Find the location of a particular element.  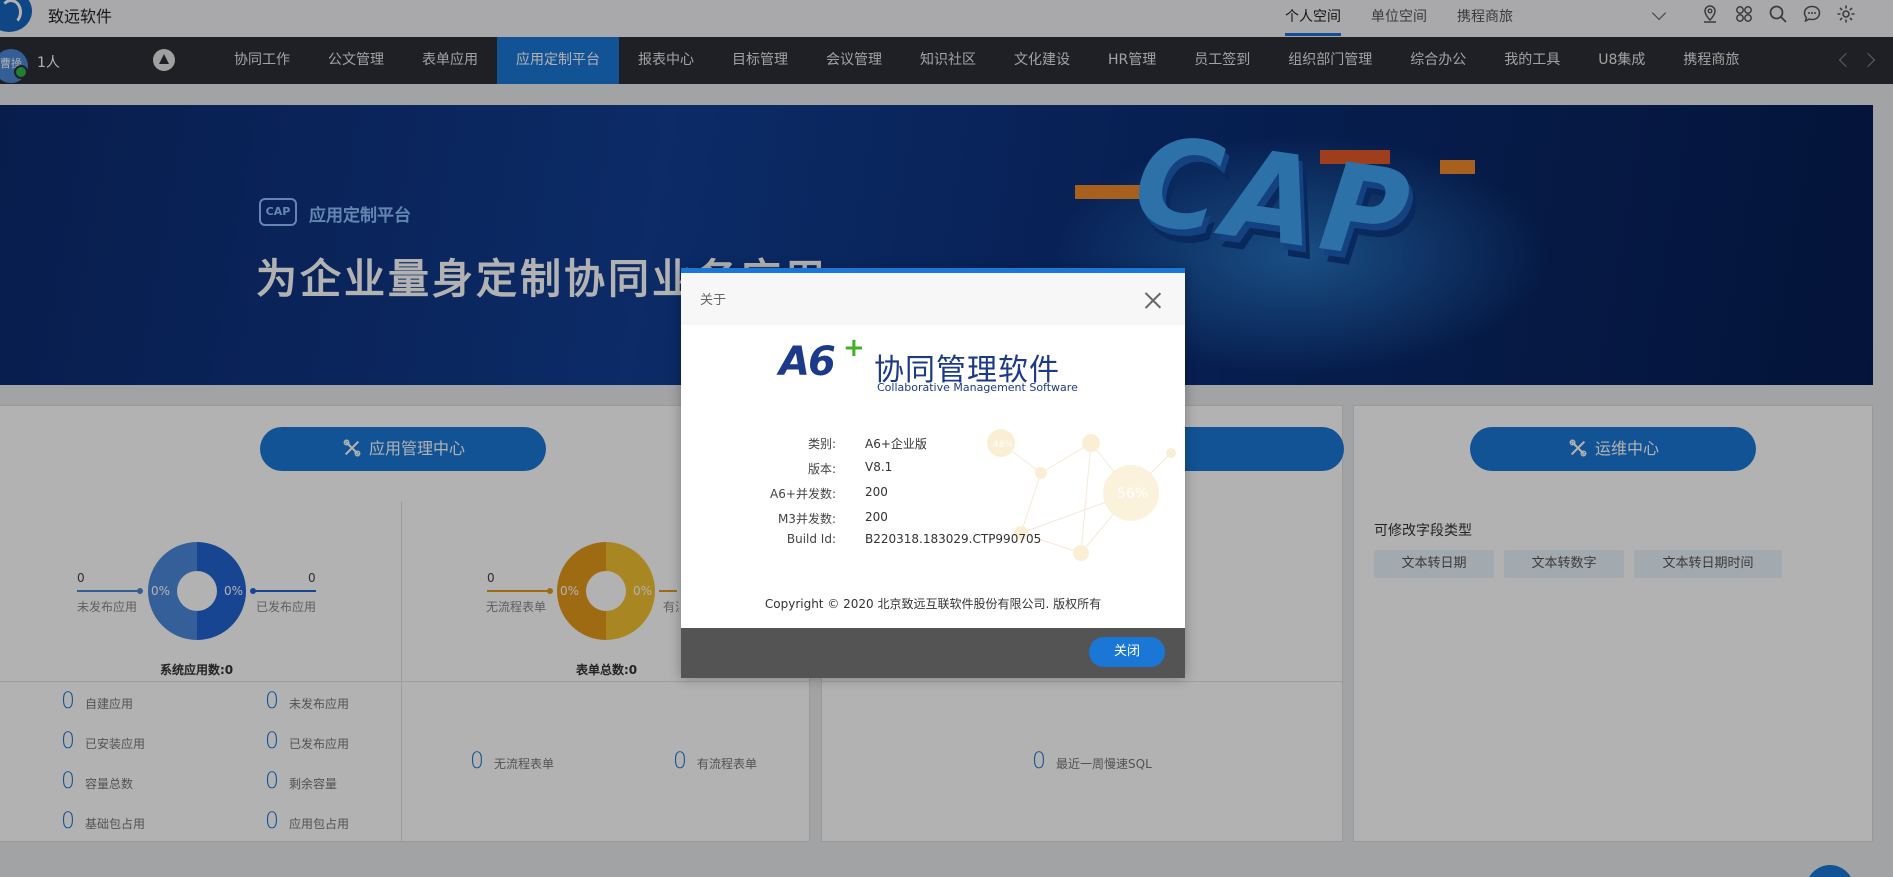

brand-logo-plus: + is located at coordinates (854, 348).